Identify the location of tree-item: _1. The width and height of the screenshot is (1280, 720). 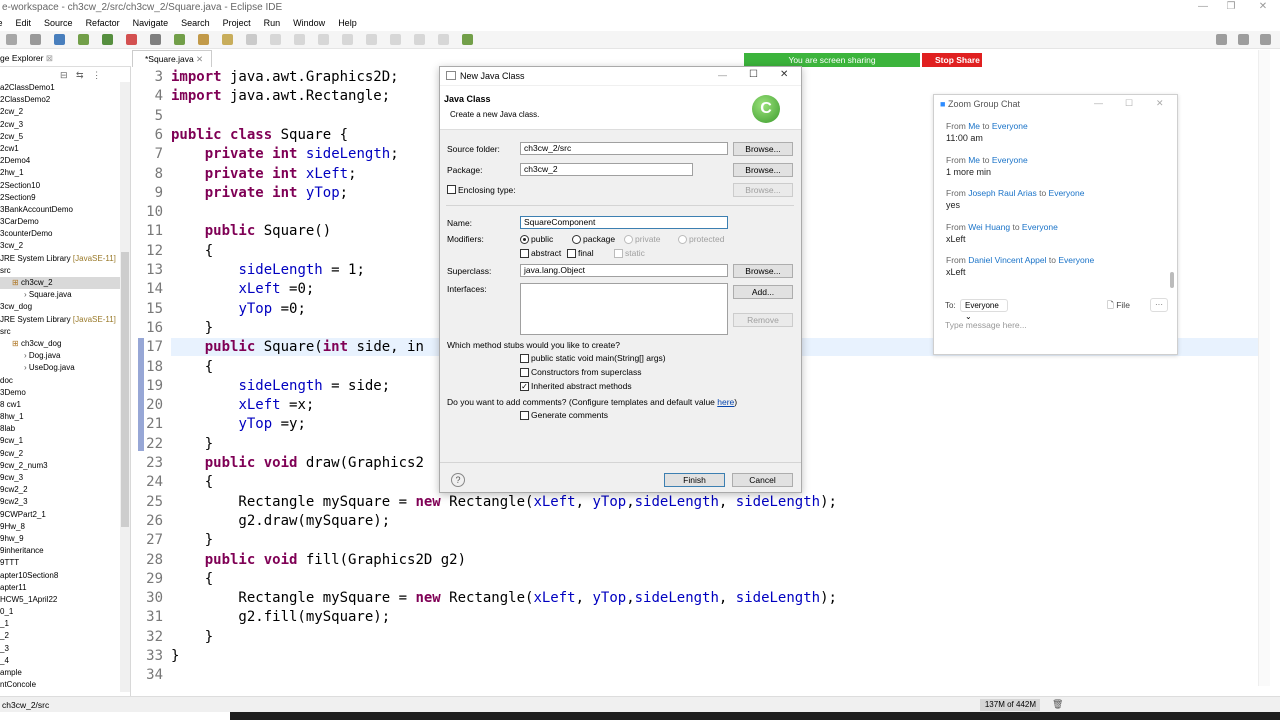
(60, 624).